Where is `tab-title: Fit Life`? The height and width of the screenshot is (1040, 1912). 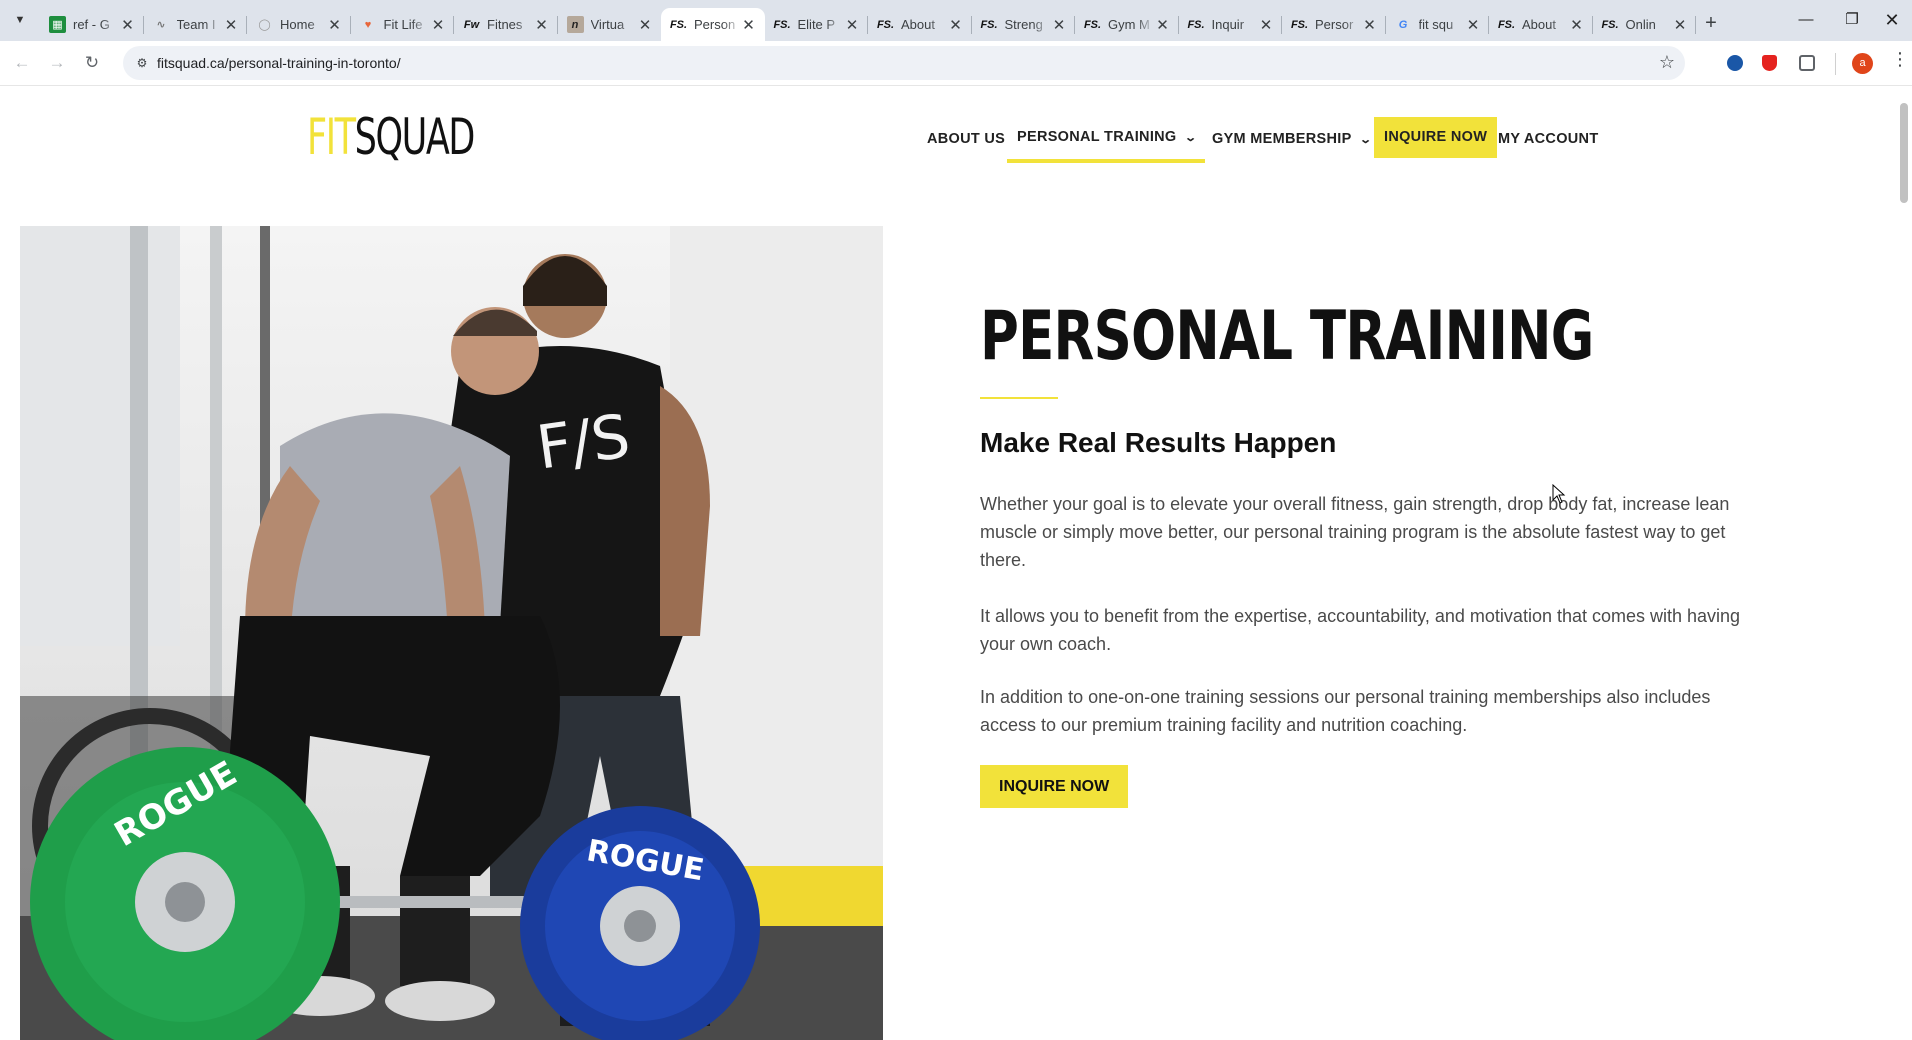
tab-title: Fit Life is located at coordinates (403, 24).